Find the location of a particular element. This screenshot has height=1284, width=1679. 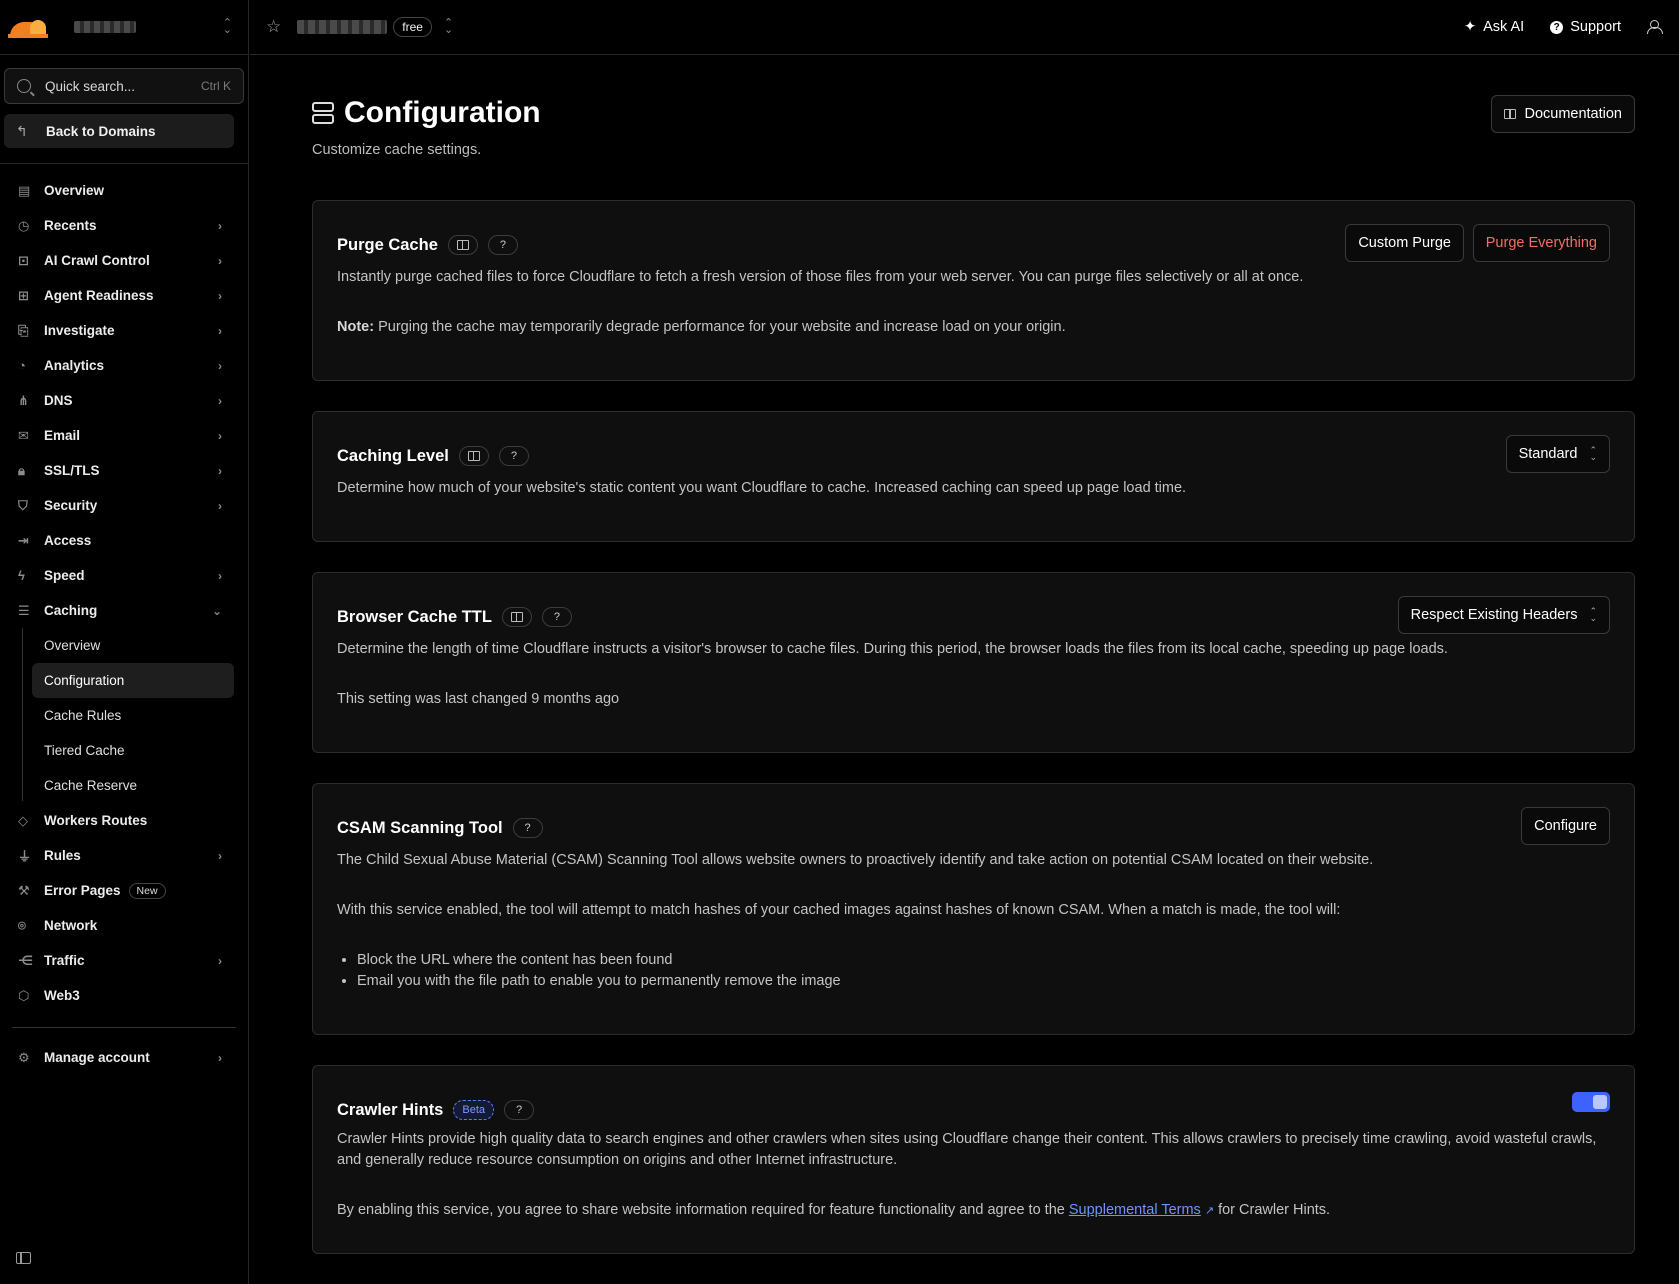

documentation-button: Documentation is located at coordinates (1563, 114).